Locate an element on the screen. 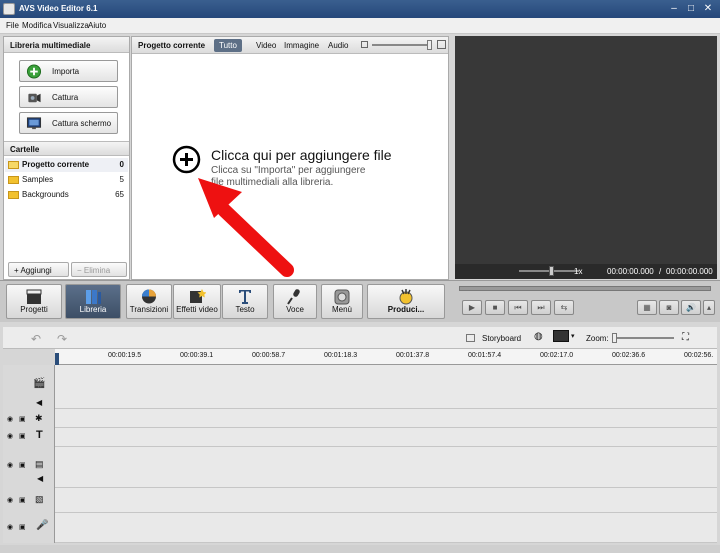  voice-track is located at coordinates (386, 528).